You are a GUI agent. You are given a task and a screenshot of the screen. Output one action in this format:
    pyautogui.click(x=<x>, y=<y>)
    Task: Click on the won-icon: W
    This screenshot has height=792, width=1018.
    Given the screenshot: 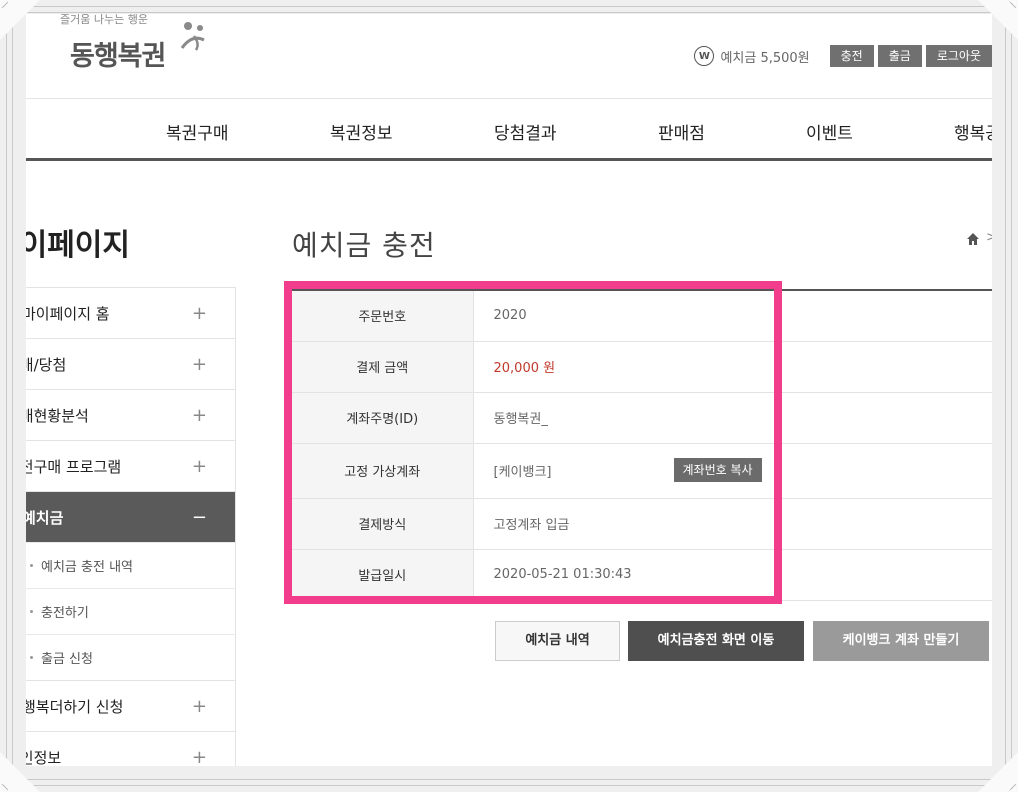 What is the action you would take?
    pyautogui.click(x=704, y=56)
    